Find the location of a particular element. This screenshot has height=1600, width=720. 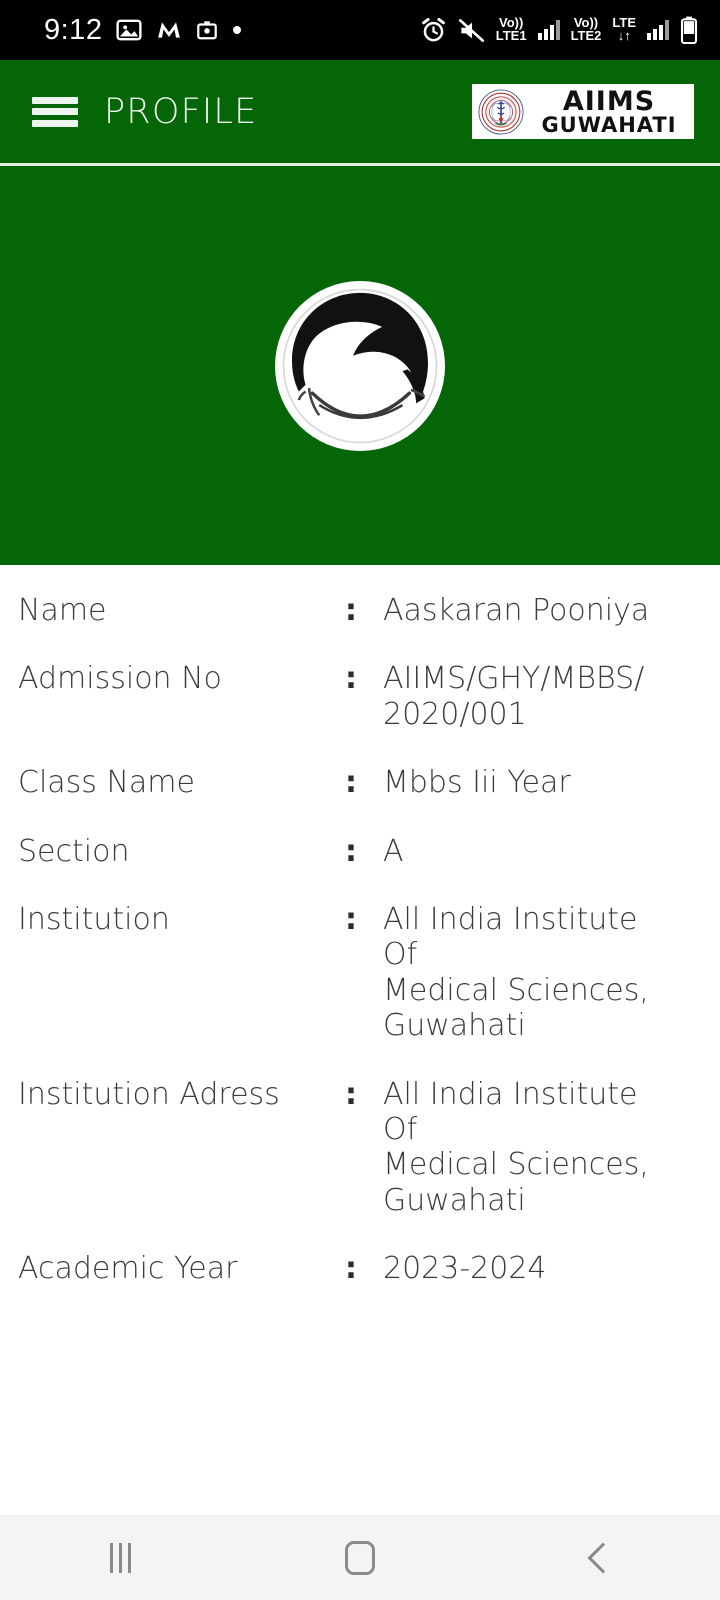

detail-value: AIIMS/GHY/MBBS/ 2020/001 is located at coordinates (514, 696).